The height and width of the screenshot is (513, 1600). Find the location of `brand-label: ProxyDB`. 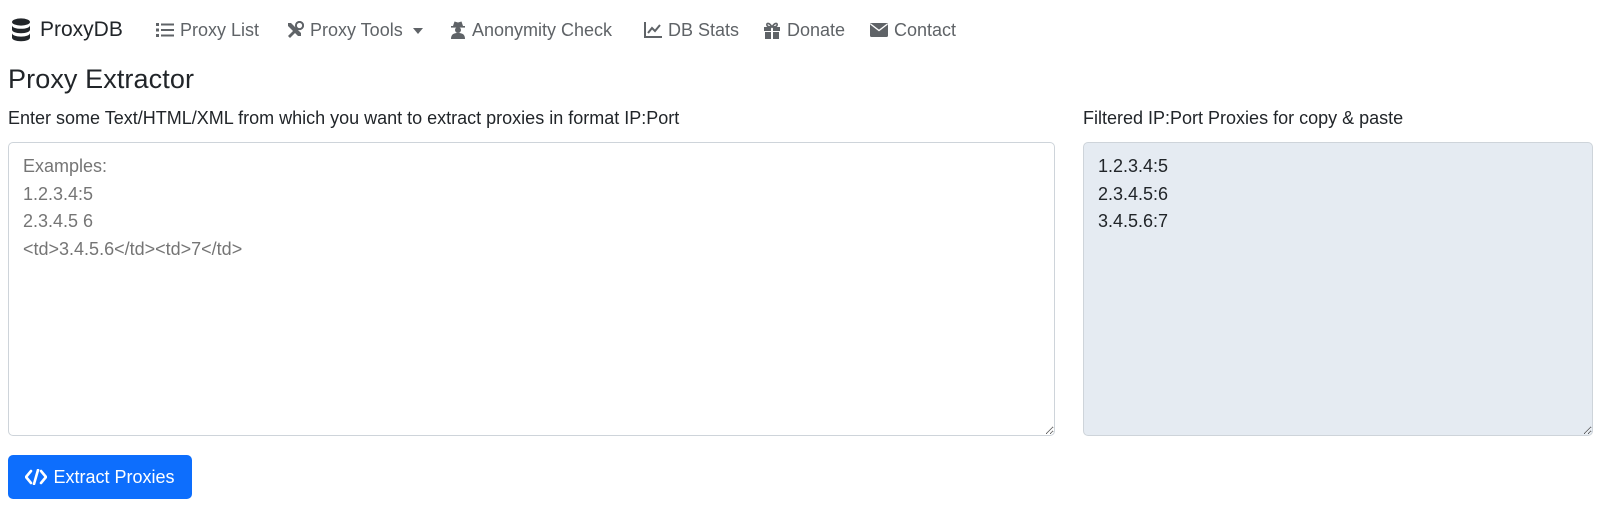

brand-label: ProxyDB is located at coordinates (81, 29).